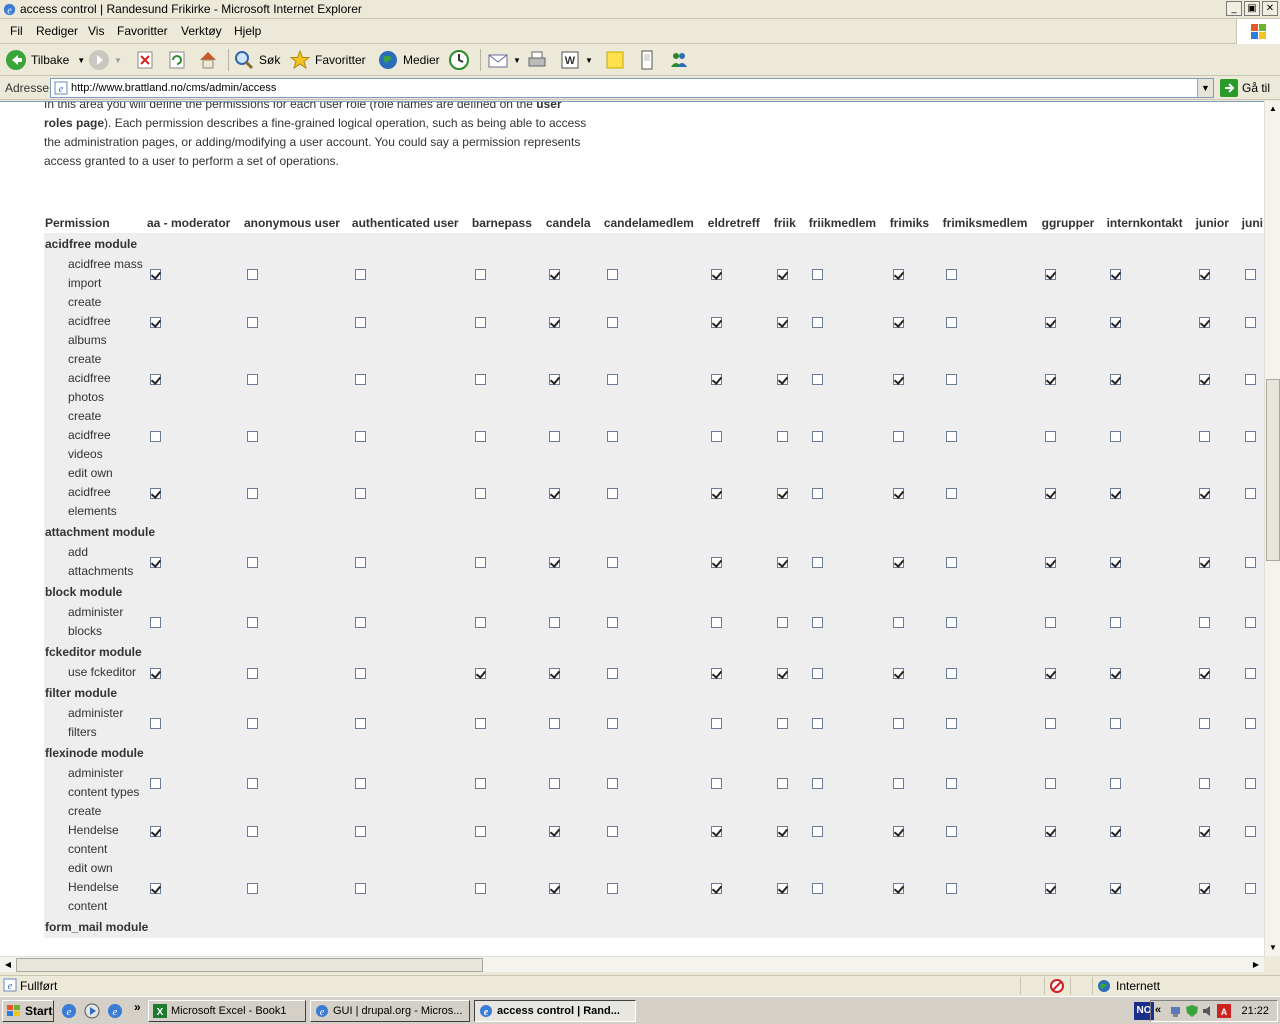 Image resolution: width=1280 pixels, height=1024 pixels. I want to click on menu-view: Vis, so click(96, 31).